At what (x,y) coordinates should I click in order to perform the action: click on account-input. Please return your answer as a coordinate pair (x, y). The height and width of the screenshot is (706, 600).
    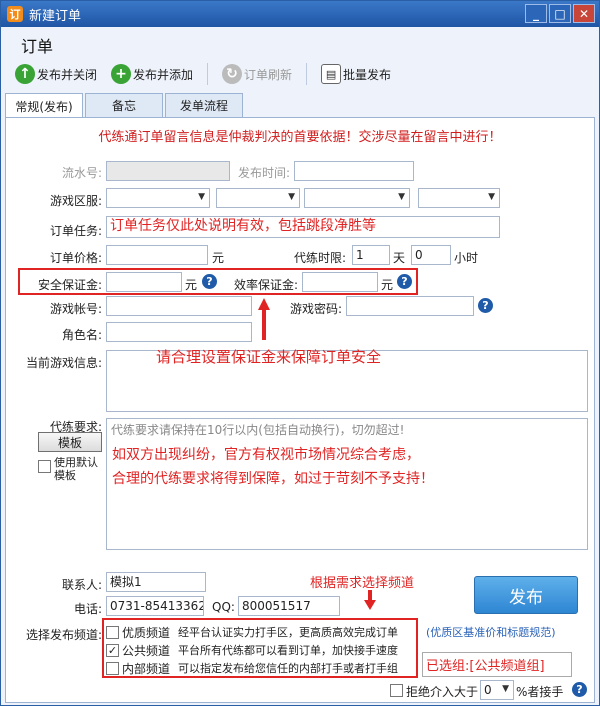
    Looking at the image, I should click on (179, 306).